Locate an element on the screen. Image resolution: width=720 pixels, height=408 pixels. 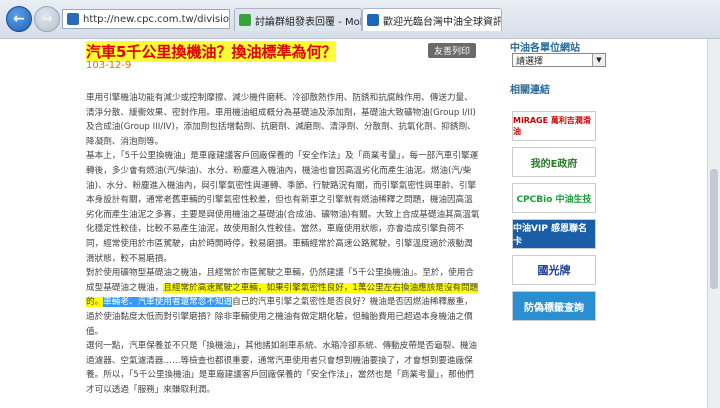
article-date: 103-12-9 is located at coordinates (109, 65).